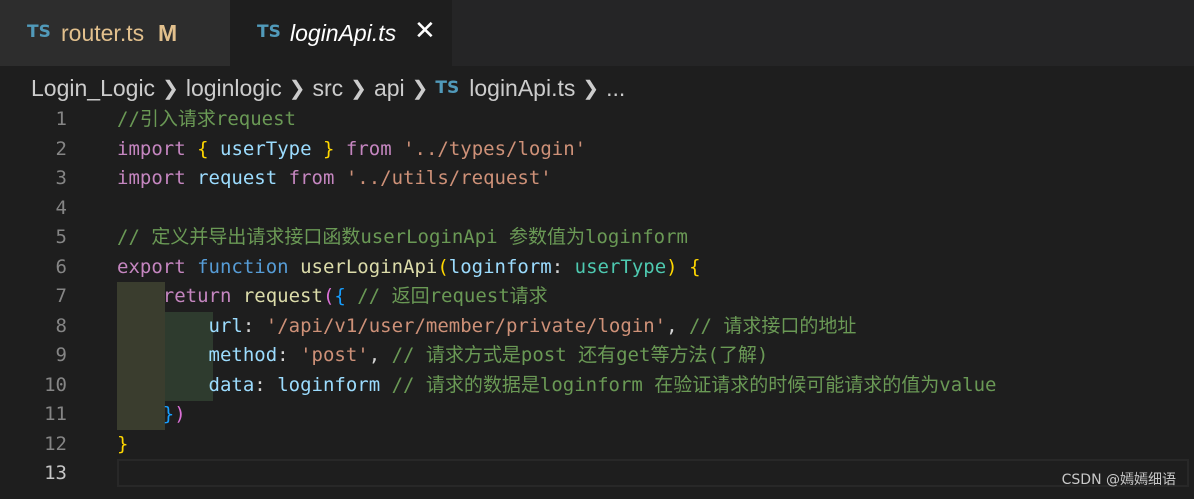 This screenshot has width=1194, height=499. What do you see at coordinates (1118, 480) in the screenshot?
I see `watermark: CSDN @嫣嫣细语` at bounding box center [1118, 480].